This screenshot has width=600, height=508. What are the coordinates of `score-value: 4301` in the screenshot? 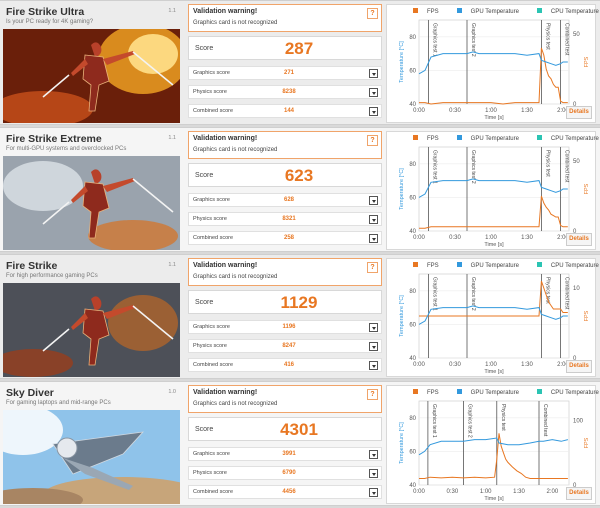 It's located at (299, 429).